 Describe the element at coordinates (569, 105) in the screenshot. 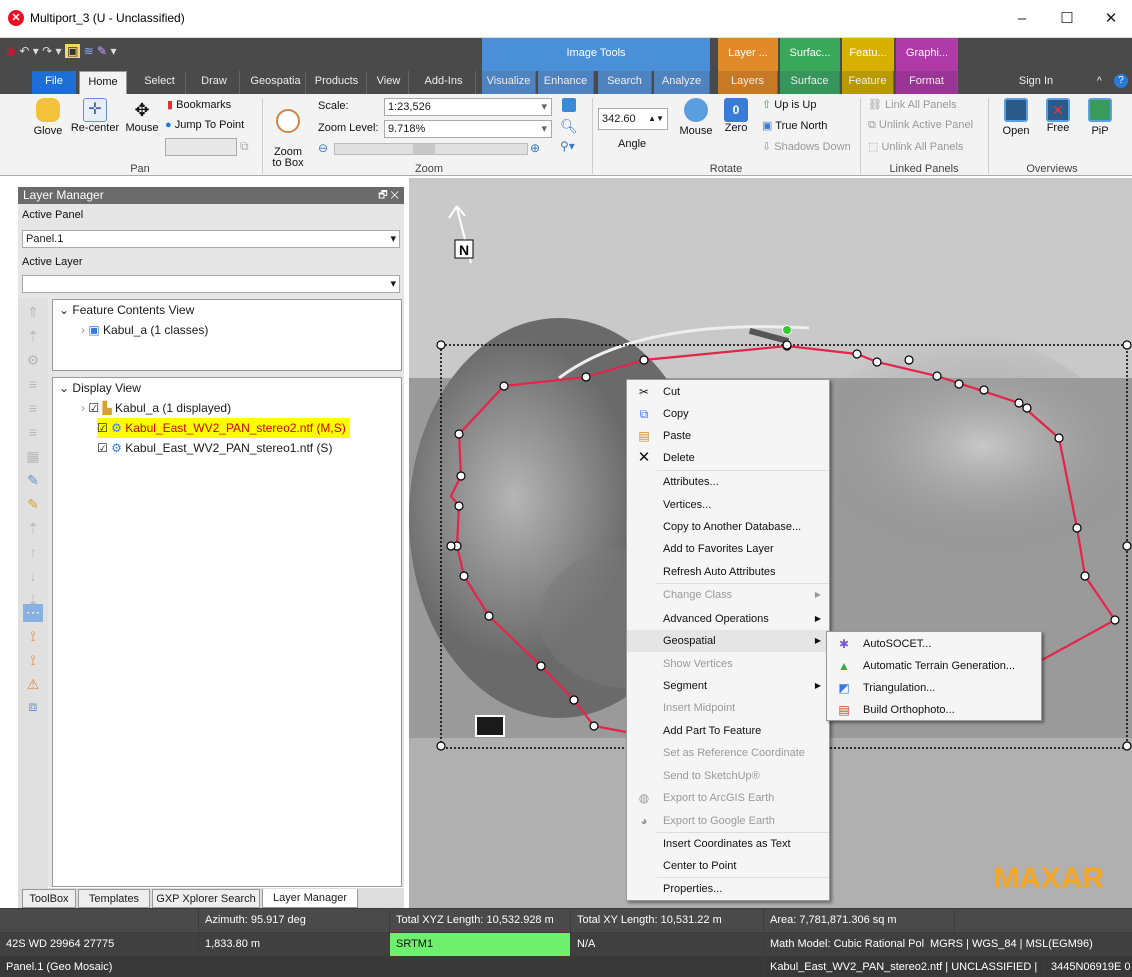

I see `zoom-extent-icon` at that location.